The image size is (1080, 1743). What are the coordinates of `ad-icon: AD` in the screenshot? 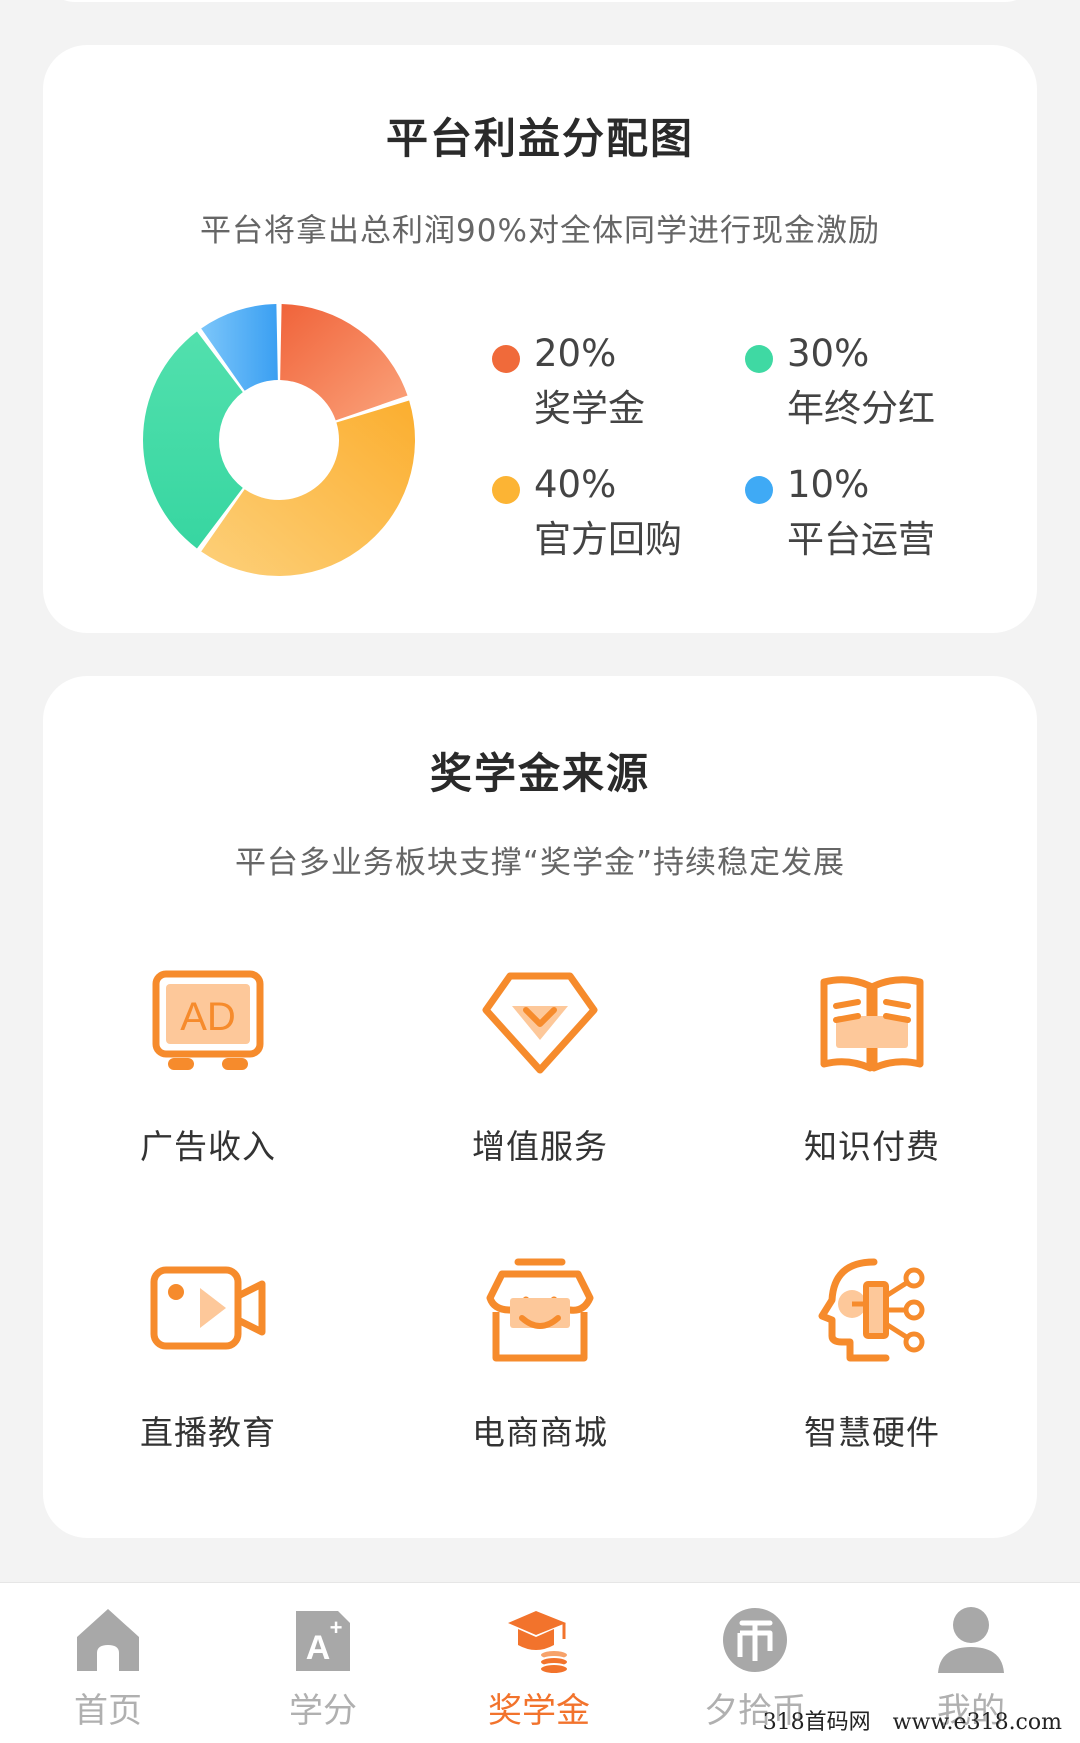 It's located at (208, 1020).